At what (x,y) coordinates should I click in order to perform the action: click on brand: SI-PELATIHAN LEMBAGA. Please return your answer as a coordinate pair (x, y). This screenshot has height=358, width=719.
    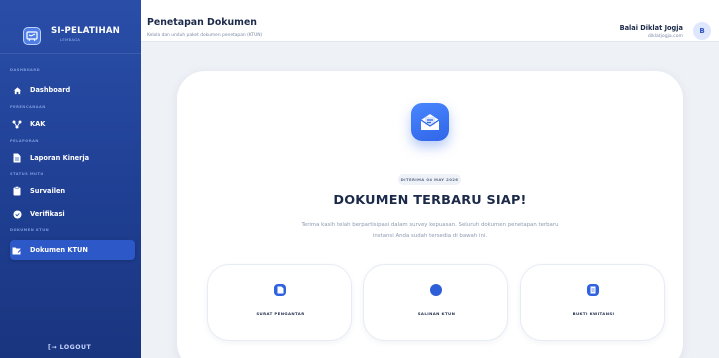
    Looking at the image, I should click on (70, 27).